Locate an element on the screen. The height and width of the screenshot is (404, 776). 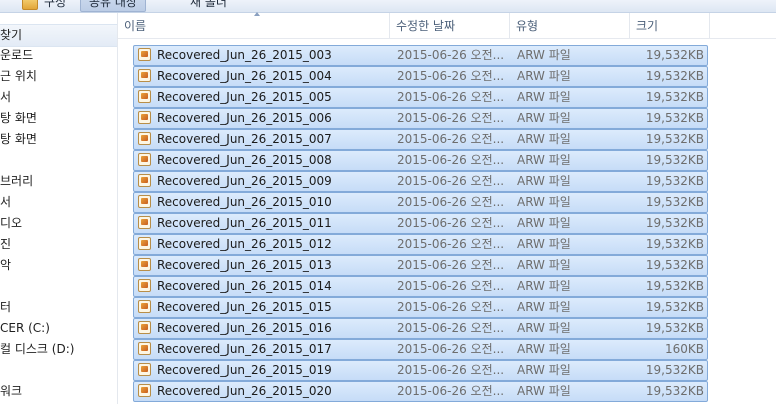
nav-item-favorites: 찾기 is located at coordinates (58, 35).